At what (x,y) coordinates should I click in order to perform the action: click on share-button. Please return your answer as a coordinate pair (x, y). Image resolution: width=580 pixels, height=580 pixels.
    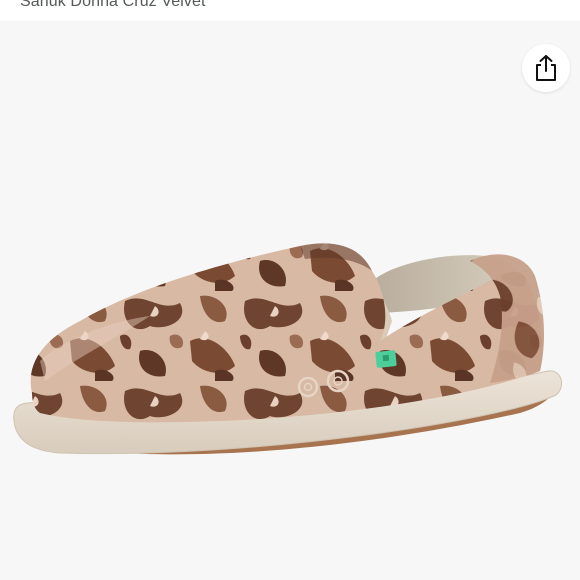
    Looking at the image, I should click on (546, 68).